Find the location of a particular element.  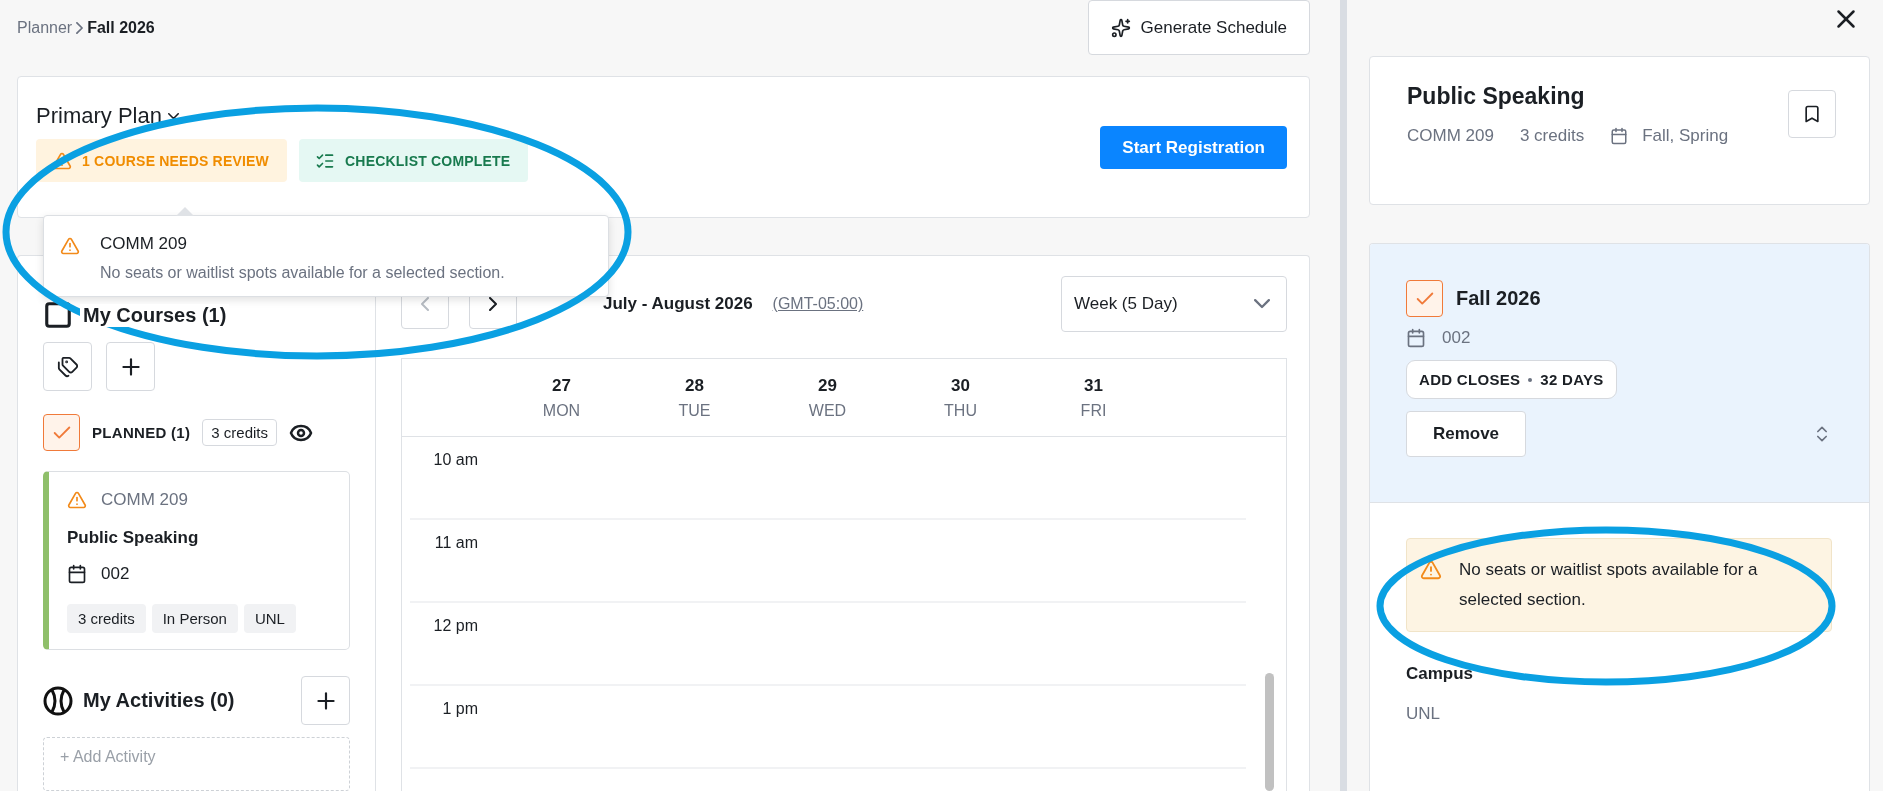

day-date: 29 is located at coordinates (827, 385).